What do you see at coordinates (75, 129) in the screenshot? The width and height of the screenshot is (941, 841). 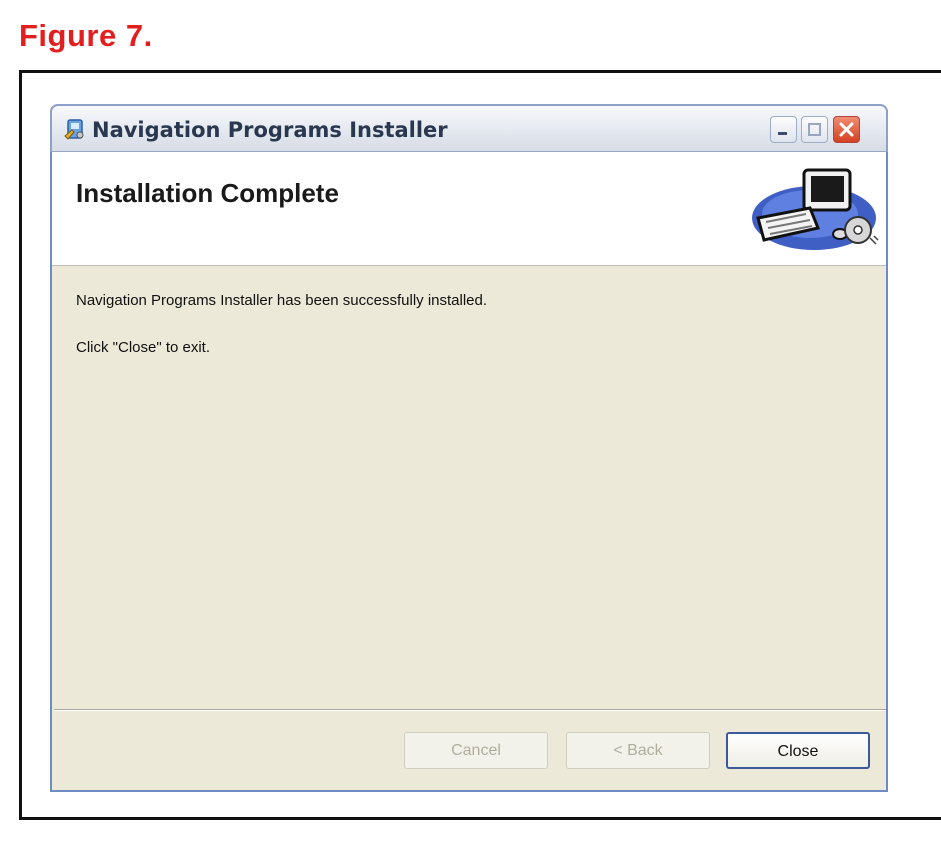 I see `installer-icon` at bounding box center [75, 129].